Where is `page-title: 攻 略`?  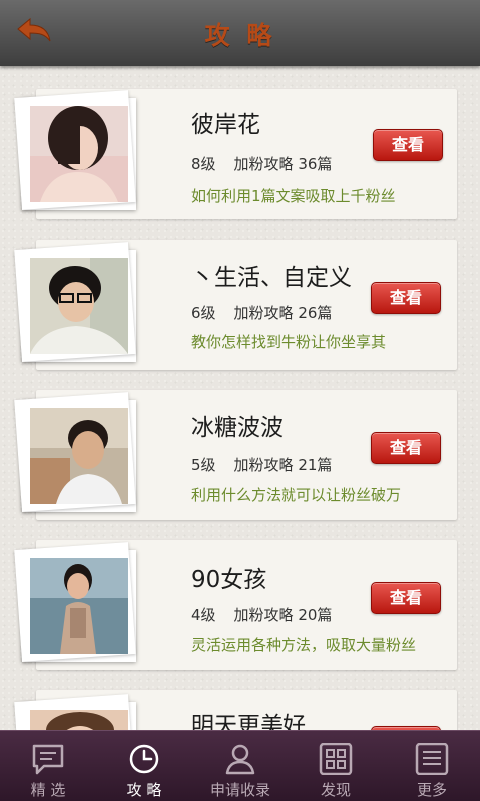 page-title: 攻 略 is located at coordinates (240, 35).